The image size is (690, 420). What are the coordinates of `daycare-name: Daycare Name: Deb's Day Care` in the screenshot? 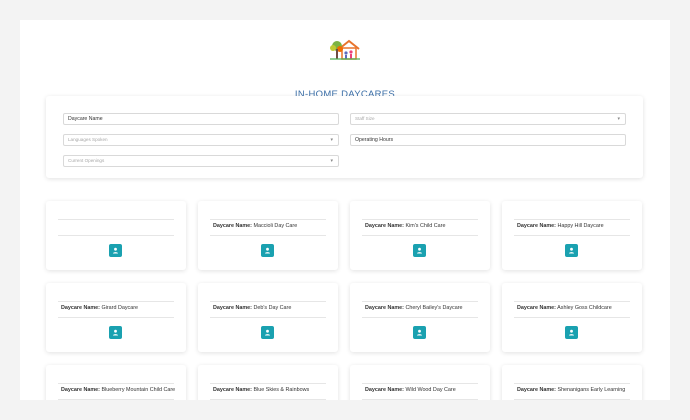 It's located at (272, 308).